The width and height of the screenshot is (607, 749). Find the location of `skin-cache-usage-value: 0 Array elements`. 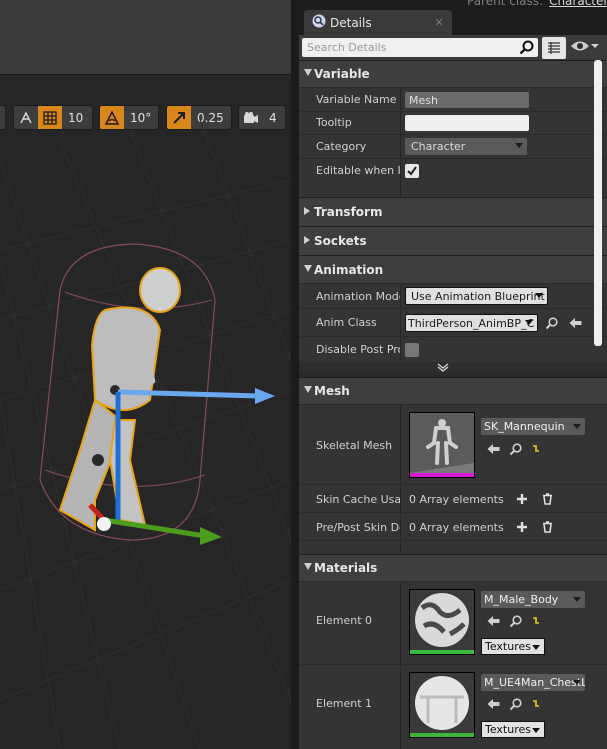

skin-cache-usage-value: 0 Array elements is located at coordinates (456, 499).